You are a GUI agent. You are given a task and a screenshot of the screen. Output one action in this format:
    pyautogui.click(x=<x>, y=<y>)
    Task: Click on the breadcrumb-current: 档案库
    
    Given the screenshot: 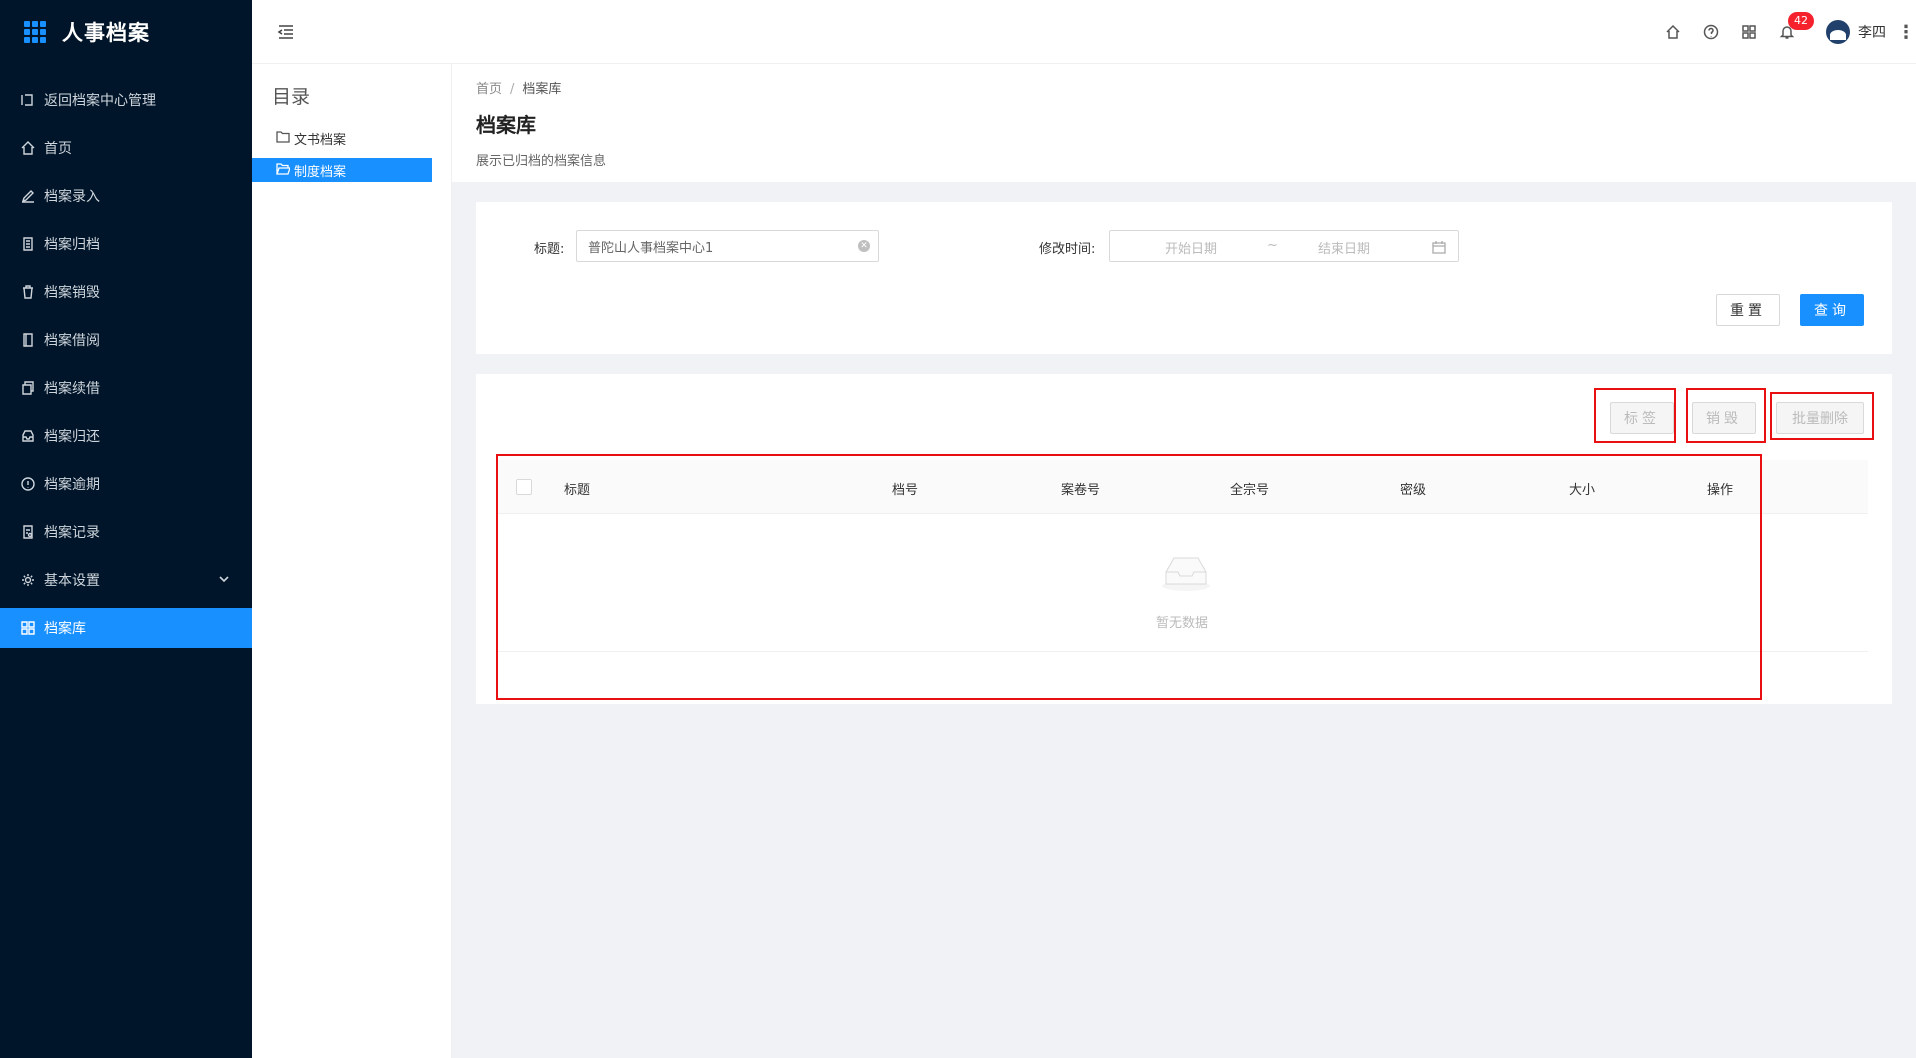 What is the action you would take?
    pyautogui.click(x=542, y=89)
    